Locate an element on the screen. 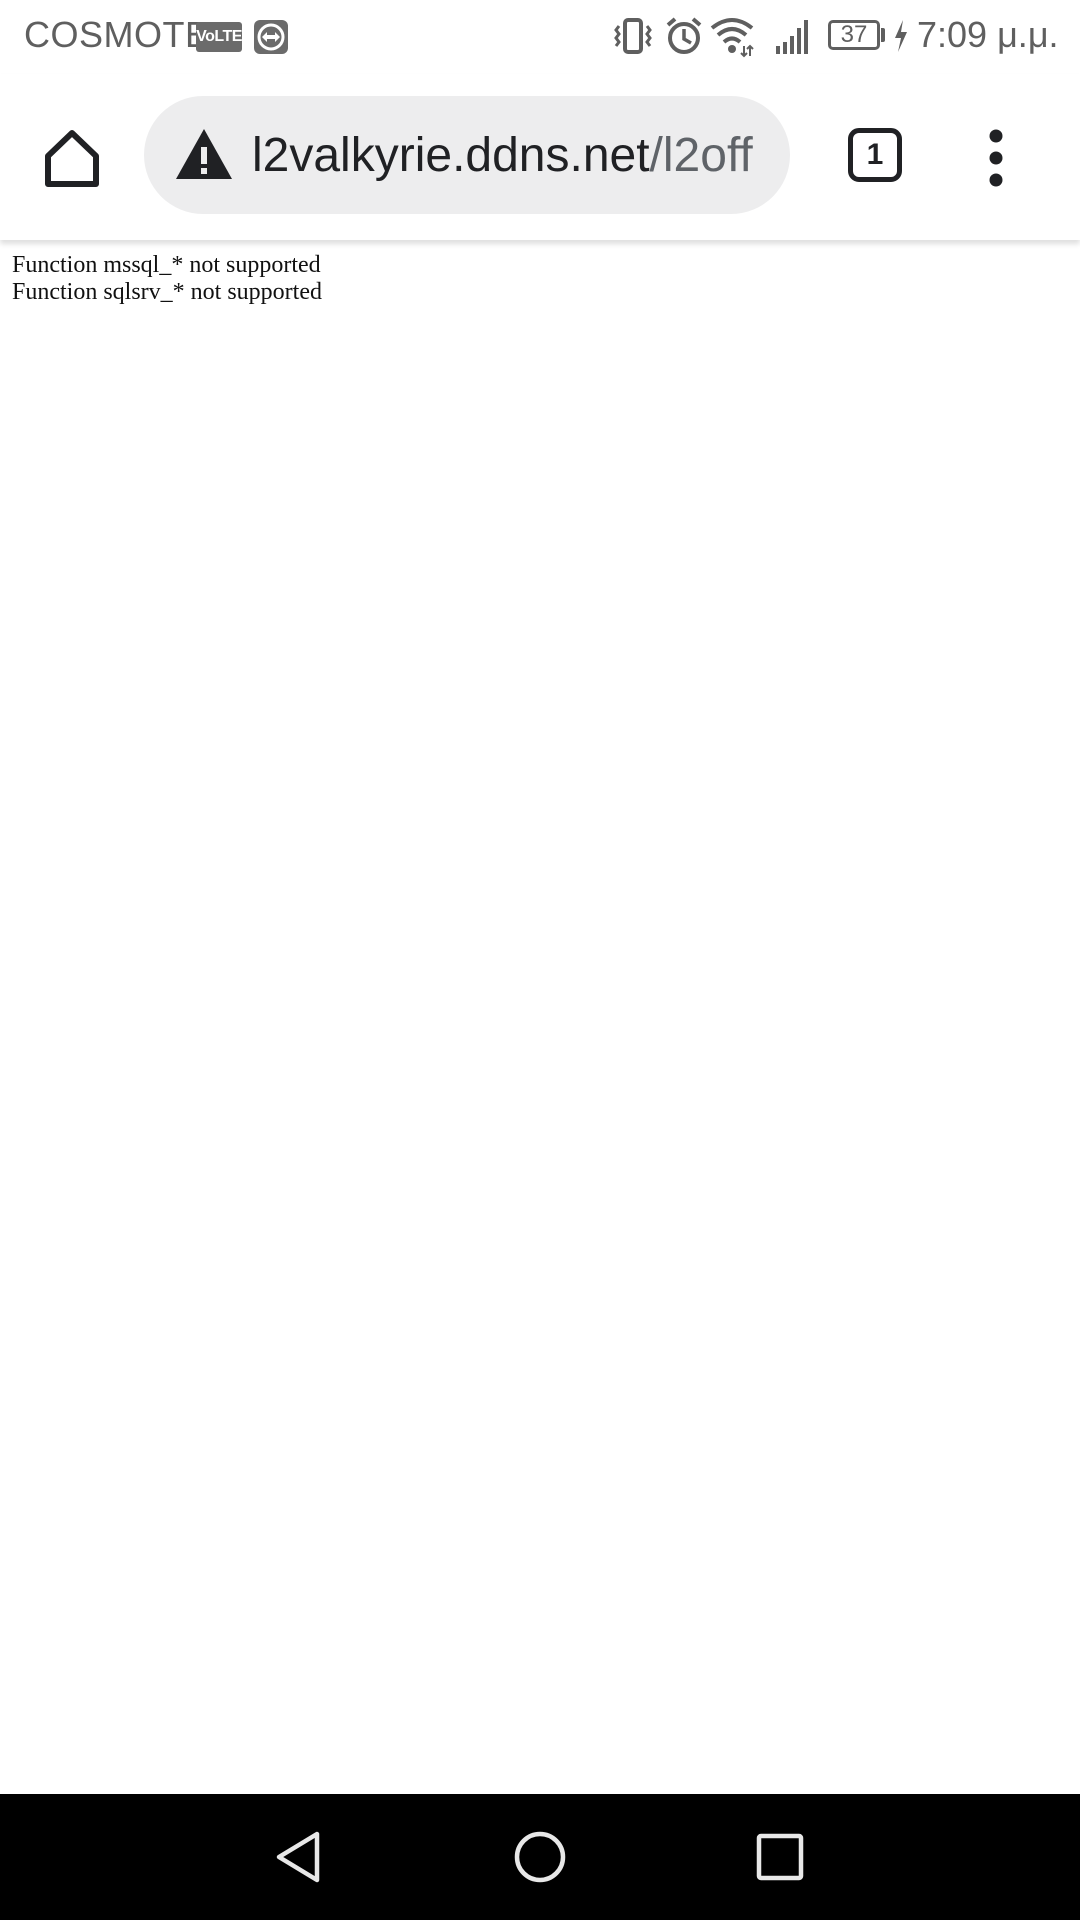 The width and height of the screenshot is (1080, 1920). charging-icon is located at coordinates (901, 38).